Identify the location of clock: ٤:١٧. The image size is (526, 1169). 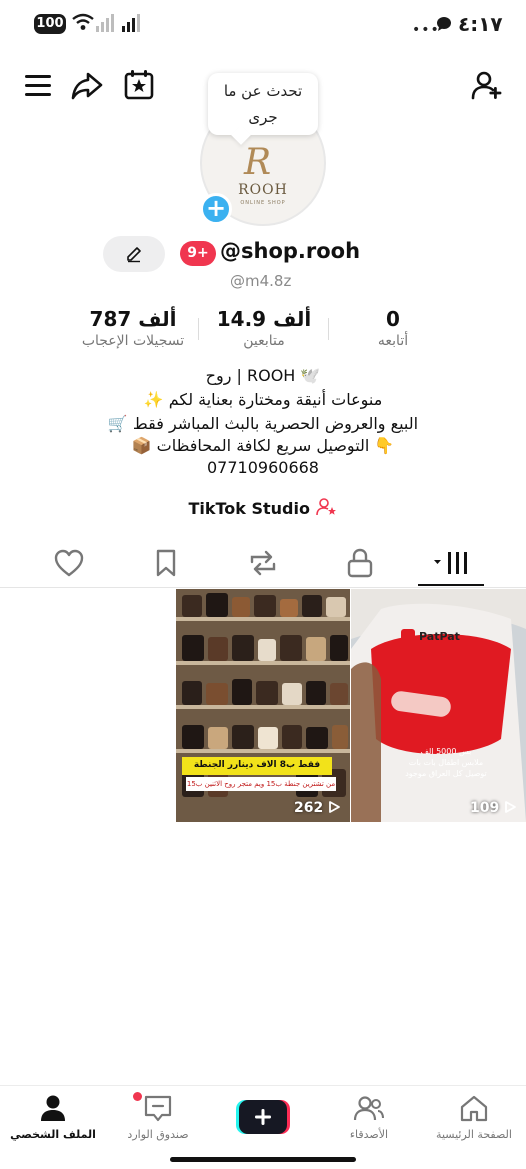
(480, 24).